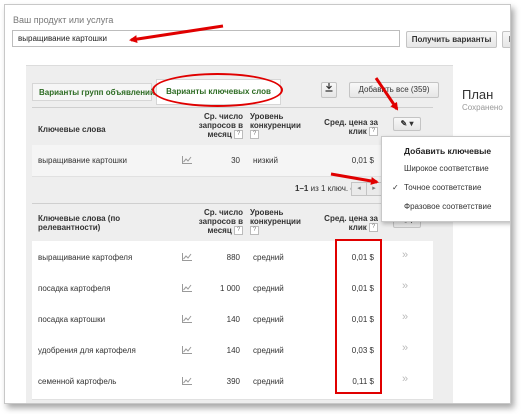  Describe the element at coordinates (354, 178) in the screenshot. I see `arrow-to-exact` at that location.